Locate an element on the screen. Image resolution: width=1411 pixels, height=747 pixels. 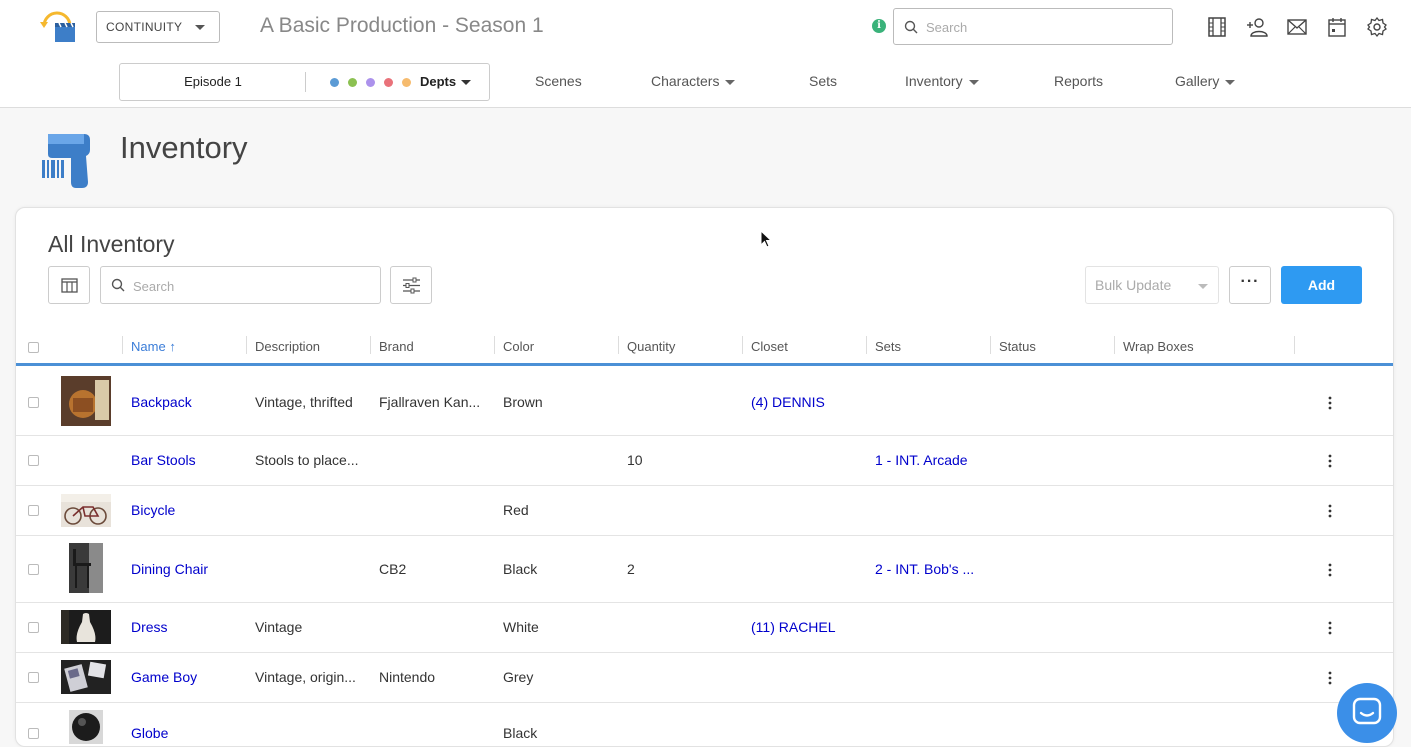
item-color: Red is located at coordinates (516, 510).